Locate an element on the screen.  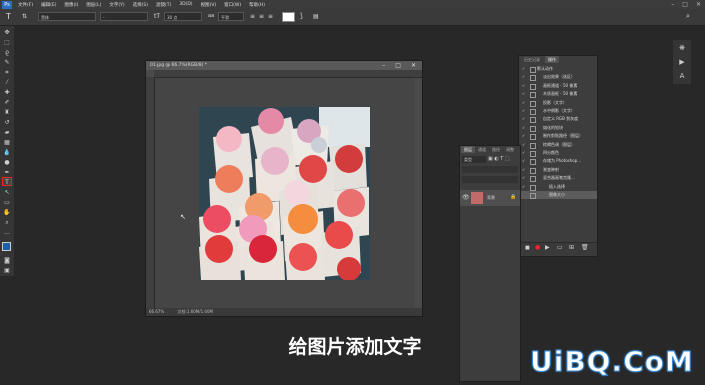
tab-channels: 通道 is located at coordinates (482, 149).